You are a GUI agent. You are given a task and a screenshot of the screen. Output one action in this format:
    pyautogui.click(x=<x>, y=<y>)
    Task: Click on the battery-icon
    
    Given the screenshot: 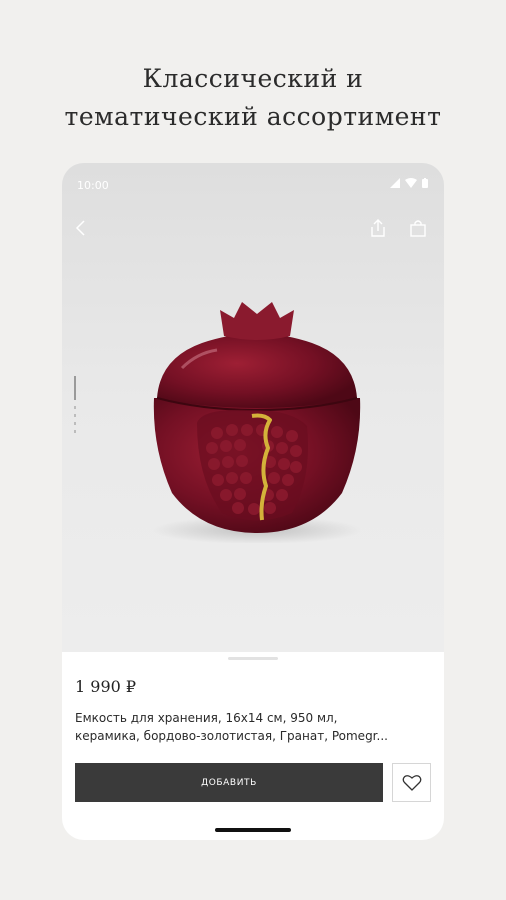 What is the action you would take?
    pyautogui.click(x=425, y=183)
    